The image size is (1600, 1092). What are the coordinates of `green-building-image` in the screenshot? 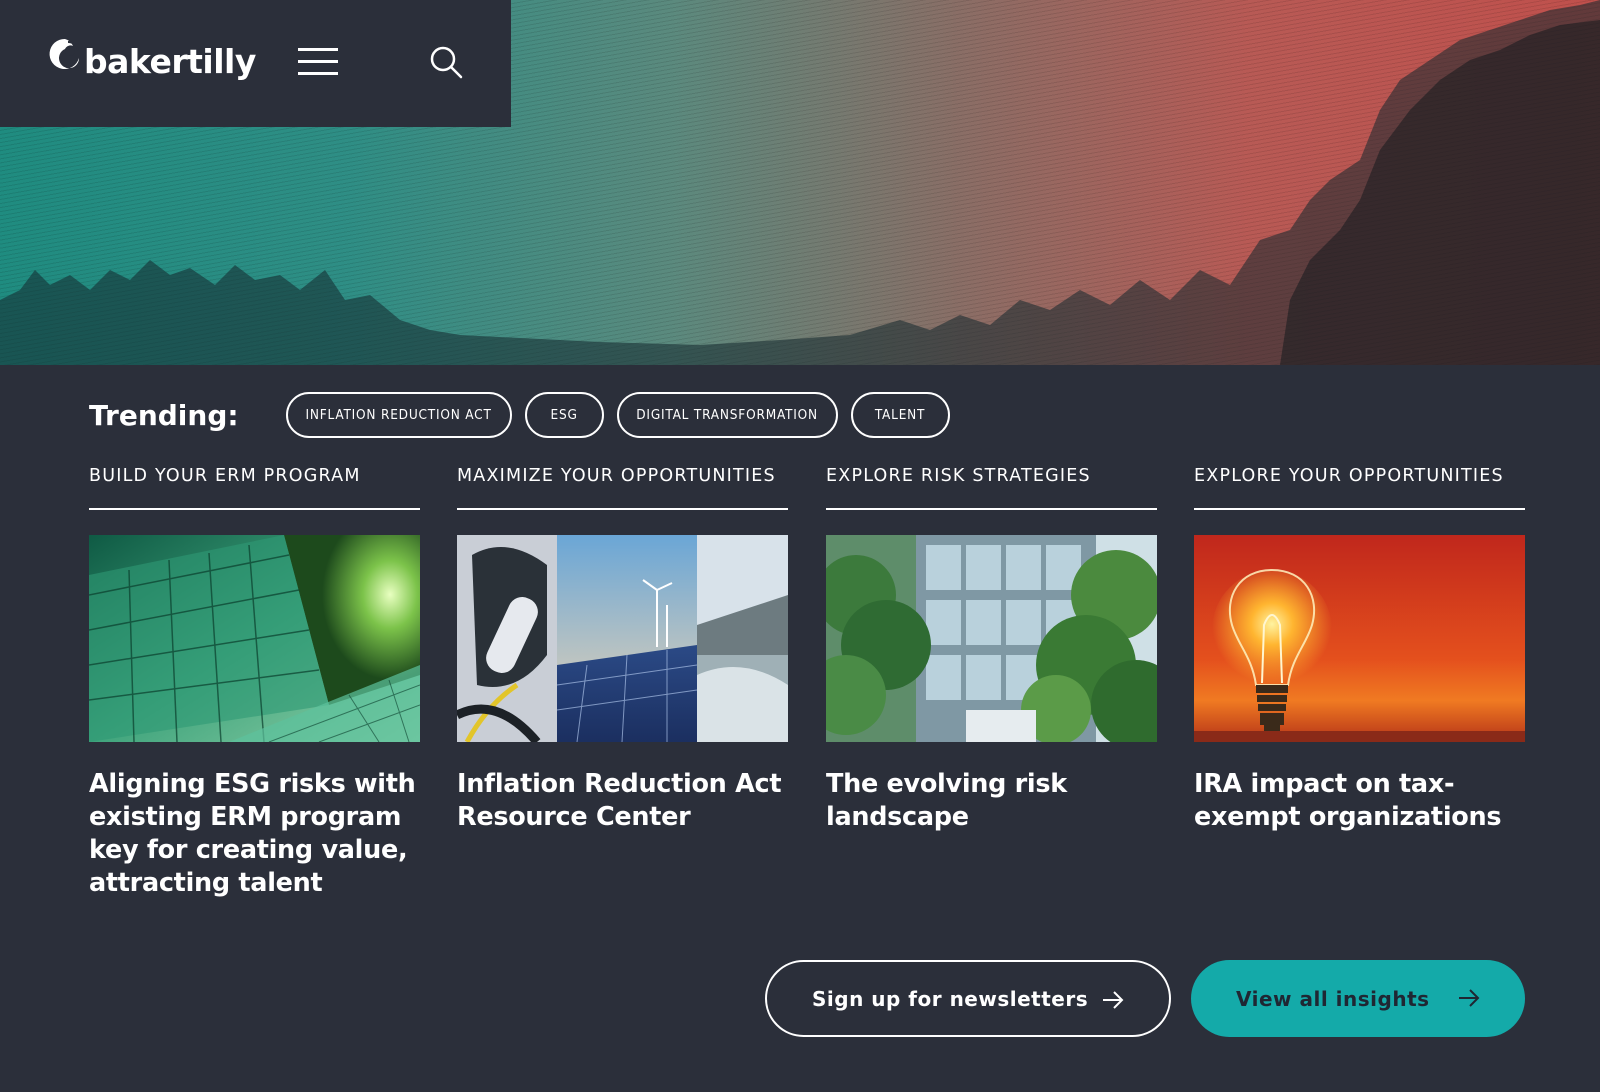 It's located at (254, 638).